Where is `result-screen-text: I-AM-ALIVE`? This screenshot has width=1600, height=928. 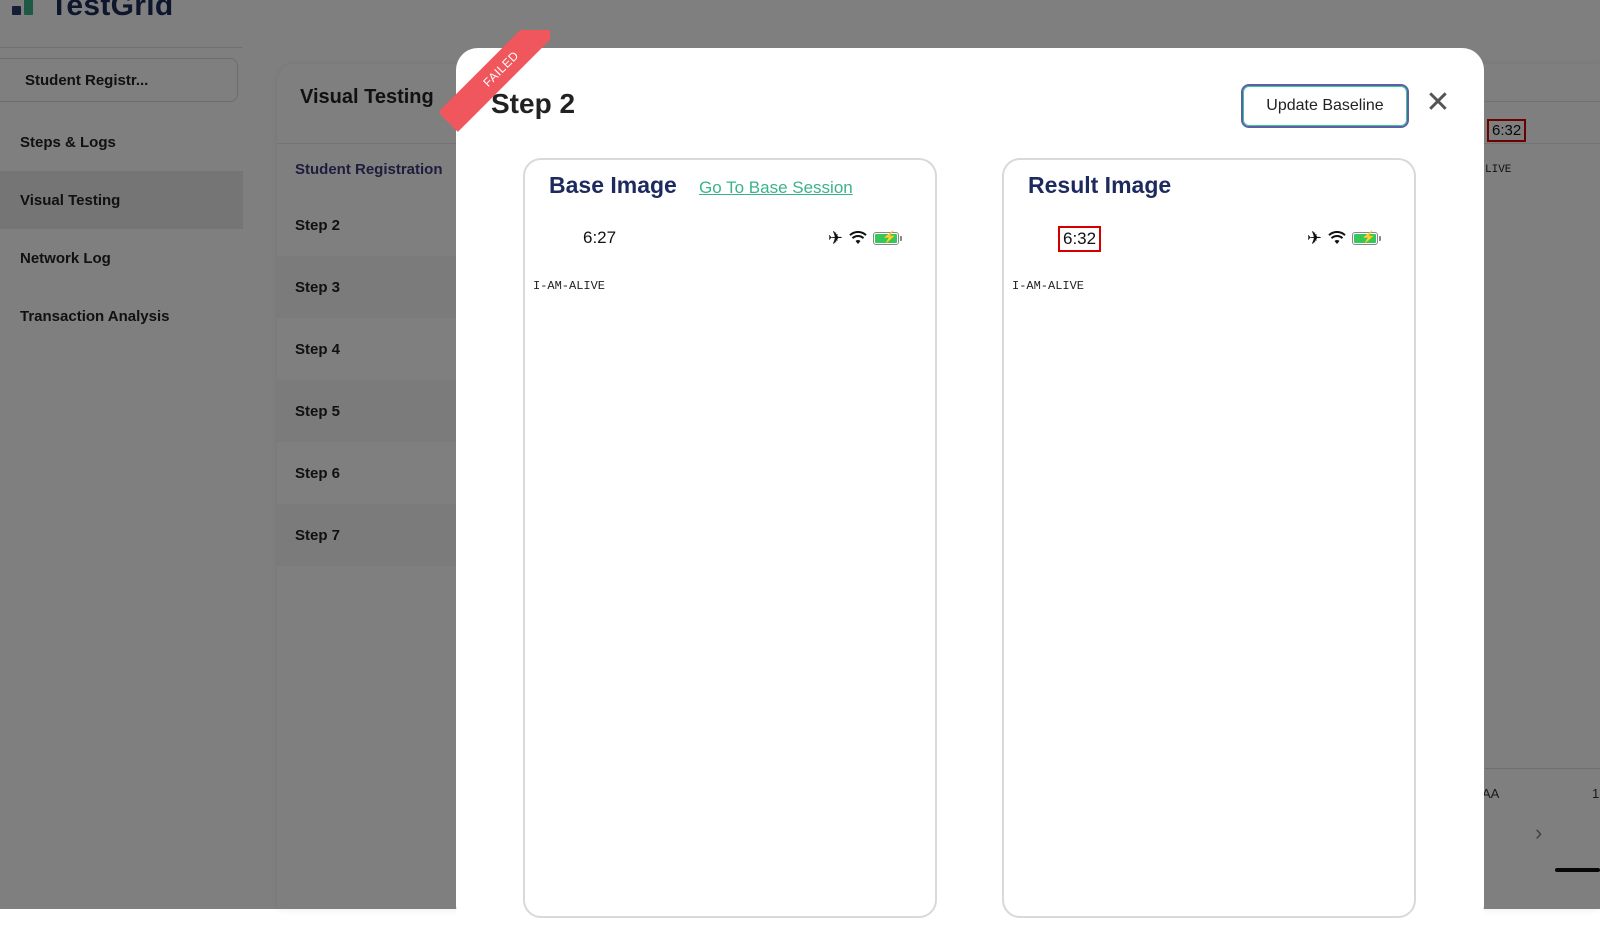
result-screen-text: I-AM-ALIVE is located at coordinates (1048, 286).